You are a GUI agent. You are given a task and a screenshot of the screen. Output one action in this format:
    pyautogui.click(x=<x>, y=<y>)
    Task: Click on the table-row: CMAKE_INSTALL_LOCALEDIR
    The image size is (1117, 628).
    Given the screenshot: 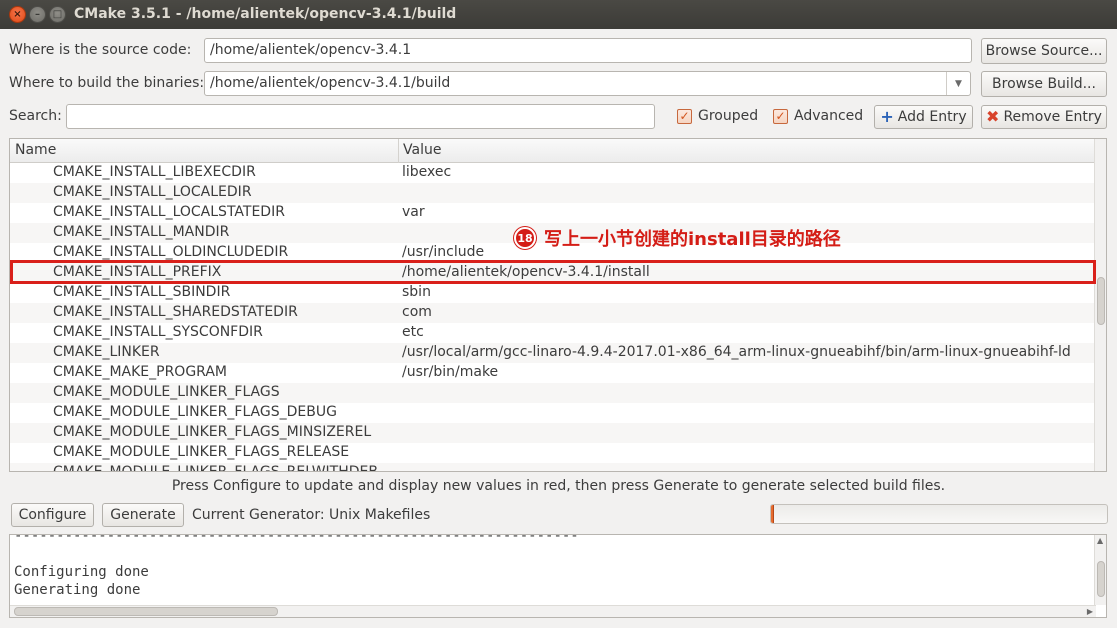 What is the action you would take?
    pyautogui.click(x=553, y=193)
    